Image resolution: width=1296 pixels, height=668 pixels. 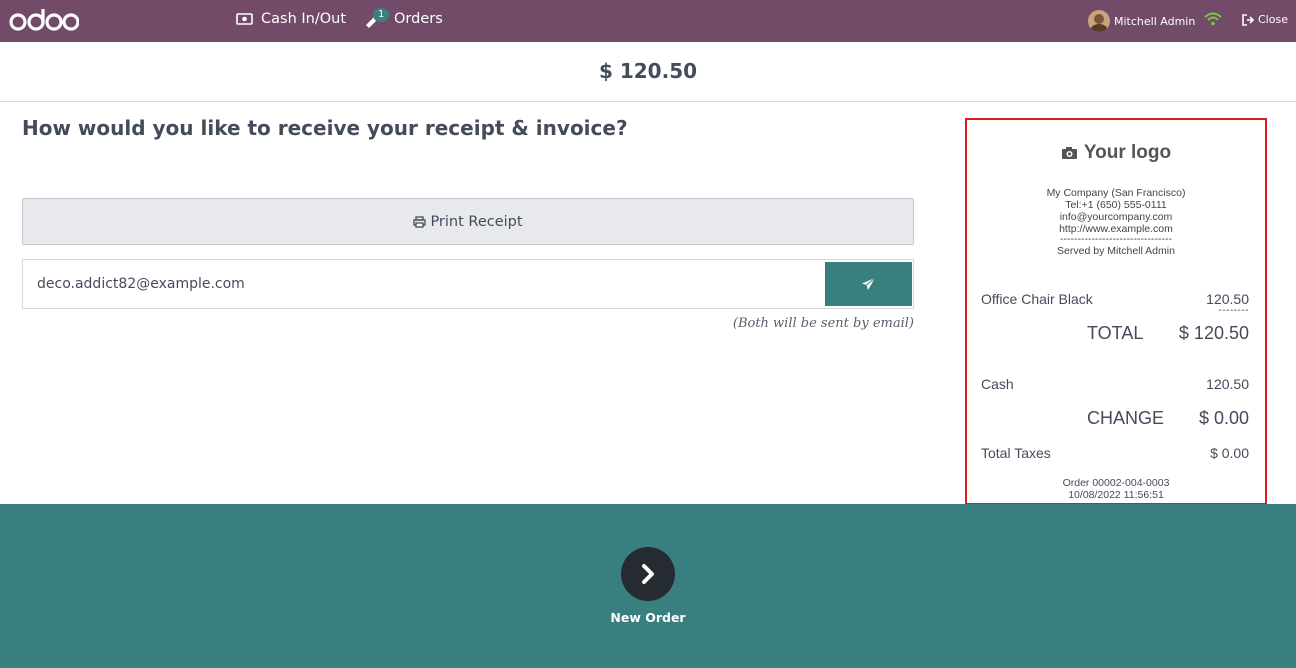 What do you see at coordinates (1115, 299) in the screenshot?
I see `receipt-line-item: Office Chair Black 120.50` at bounding box center [1115, 299].